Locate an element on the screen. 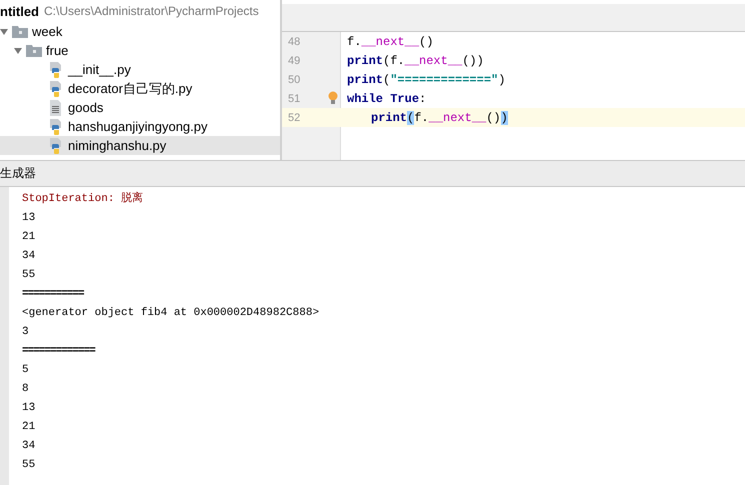  console-line: 3 is located at coordinates (26, 332).